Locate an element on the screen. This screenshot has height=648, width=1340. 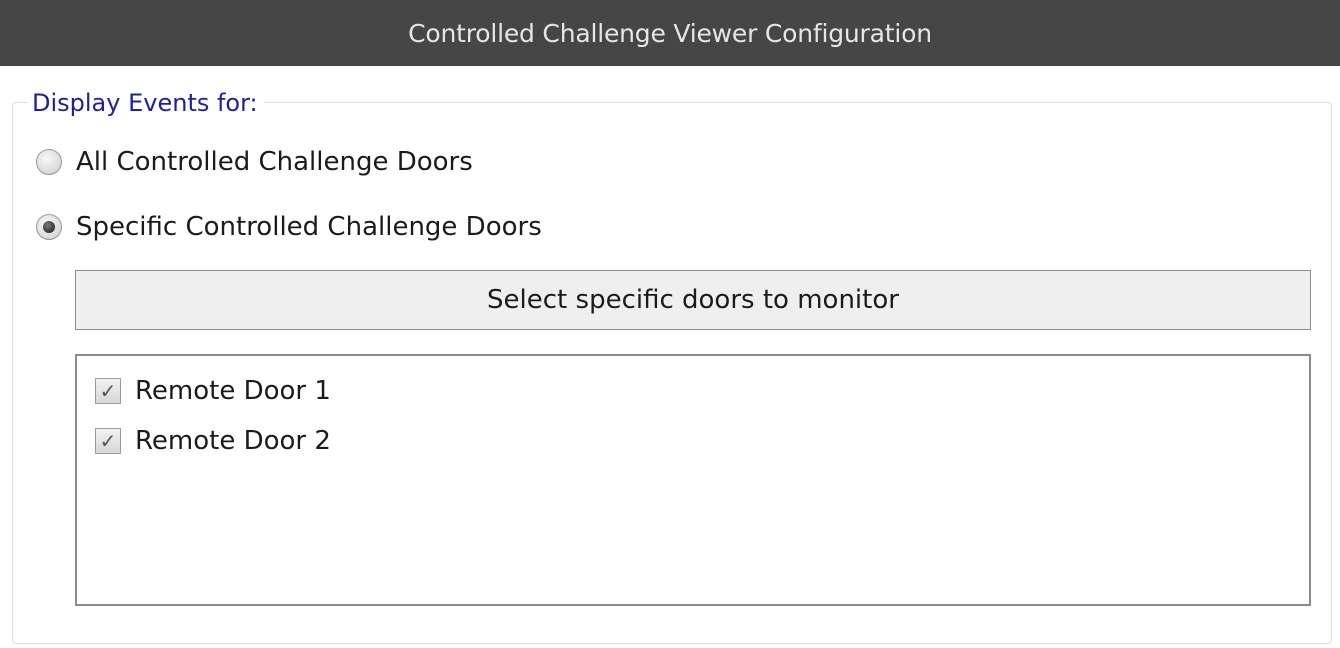
radio-specific-doors: Specific Controlled Challenge Doors is located at coordinates (289, 227).